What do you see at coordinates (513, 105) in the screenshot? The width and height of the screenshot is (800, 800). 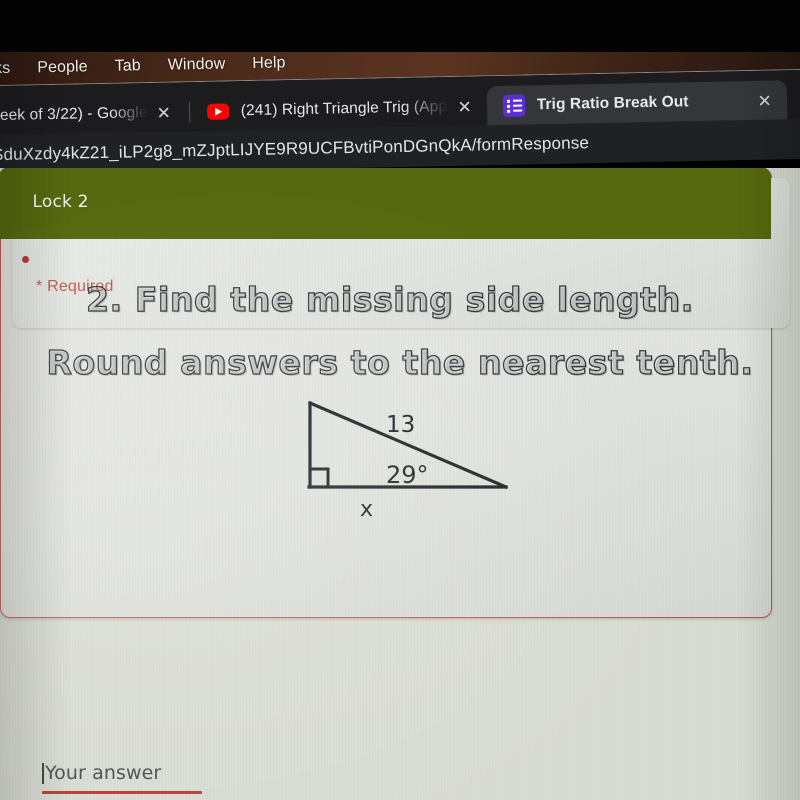 I see `google-forms-icon` at bounding box center [513, 105].